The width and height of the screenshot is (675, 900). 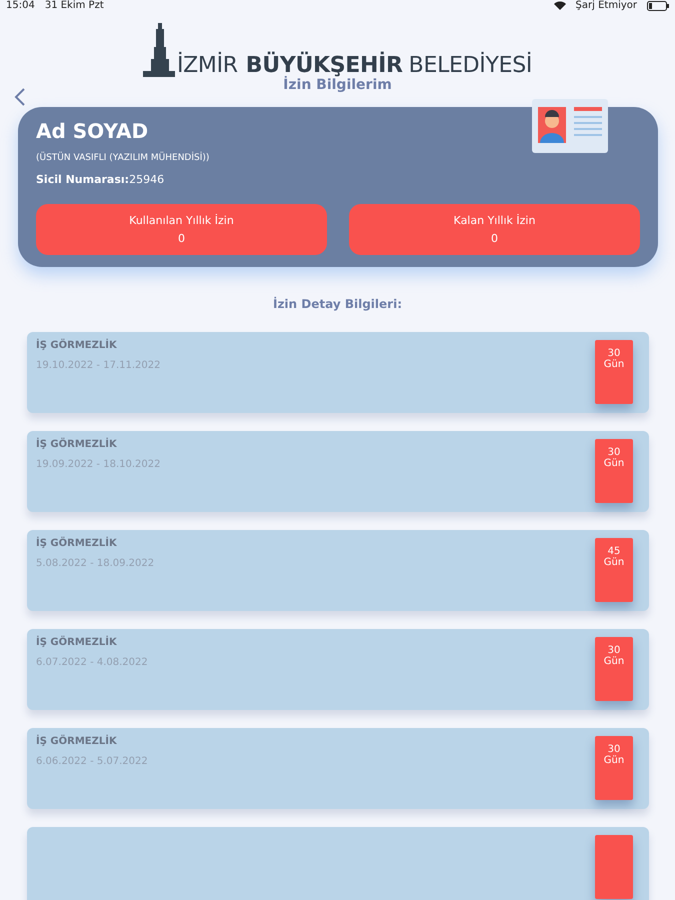 What do you see at coordinates (101, 179) in the screenshot?
I see `registry-number: Sicil Numarası:25946` at bounding box center [101, 179].